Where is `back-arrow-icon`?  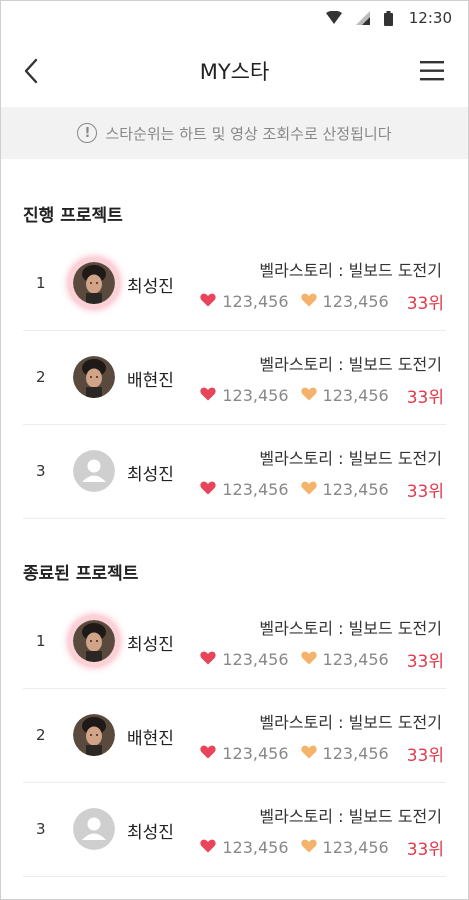
back-arrow-icon is located at coordinates (33, 71).